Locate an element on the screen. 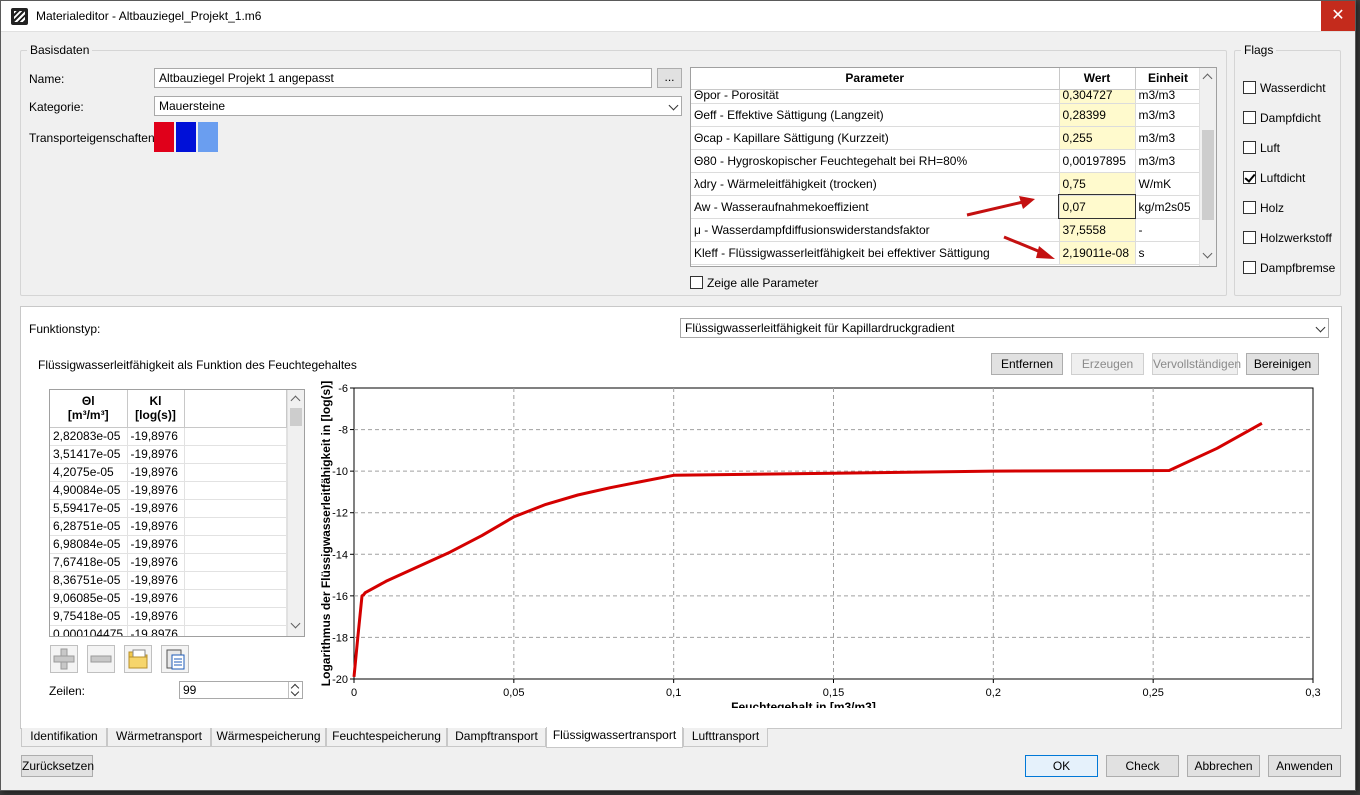  moisture-cell: 6,98084e-05 is located at coordinates (89, 544).